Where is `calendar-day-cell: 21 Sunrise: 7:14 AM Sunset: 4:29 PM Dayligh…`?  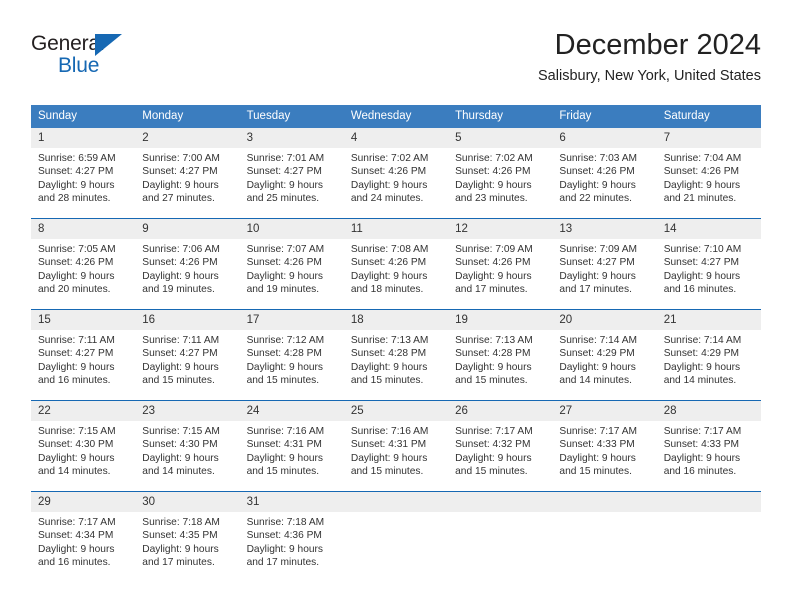 calendar-day-cell: 21 Sunrise: 7:14 AM Sunset: 4:29 PM Dayligh… is located at coordinates (708, 355).